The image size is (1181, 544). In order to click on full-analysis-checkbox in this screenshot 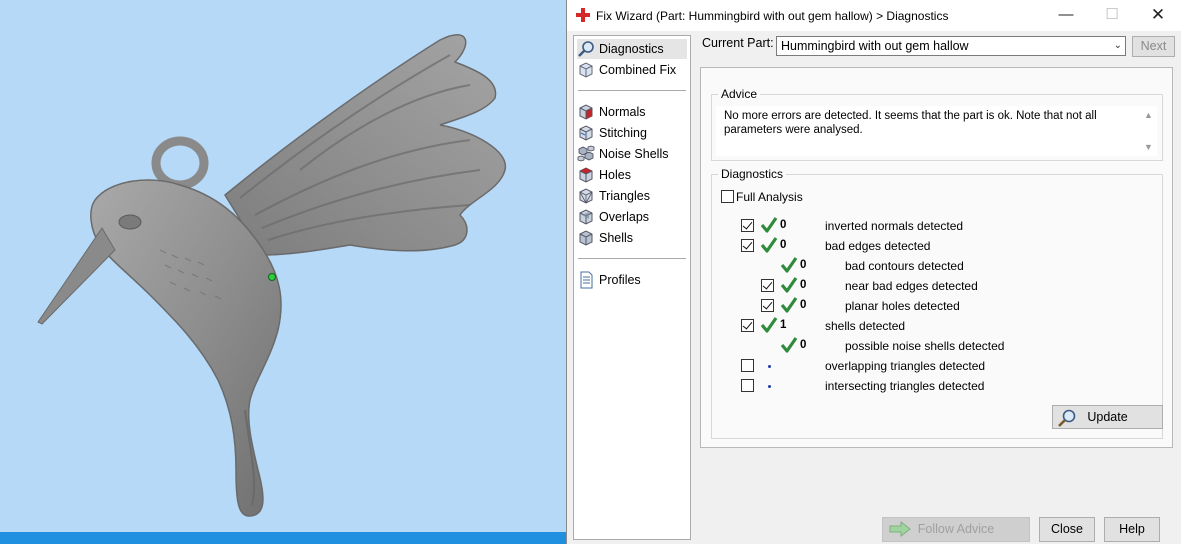, I will do `click(727, 196)`.